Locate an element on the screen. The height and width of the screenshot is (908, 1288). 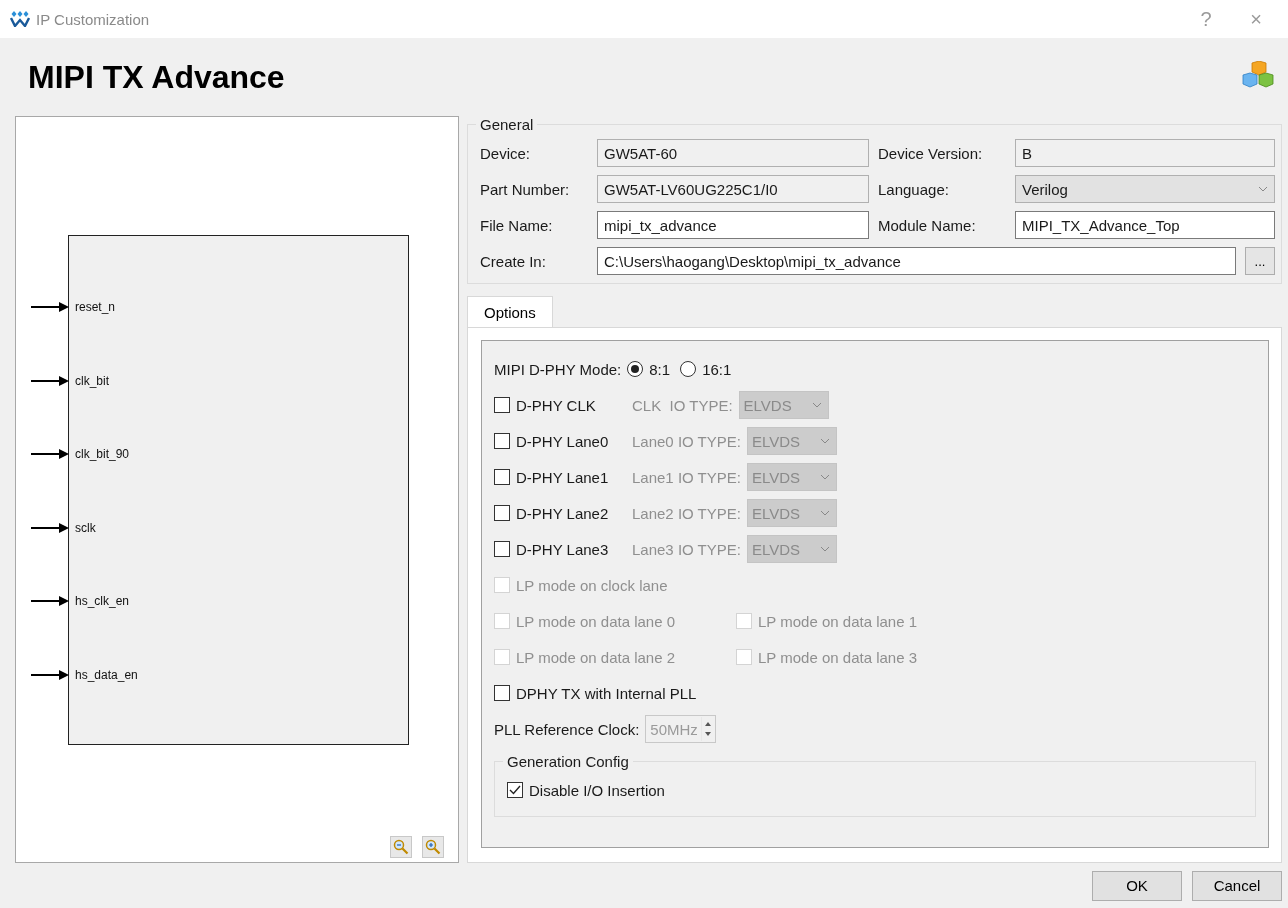
pin-label: clk_bit is located at coordinates (92, 380).